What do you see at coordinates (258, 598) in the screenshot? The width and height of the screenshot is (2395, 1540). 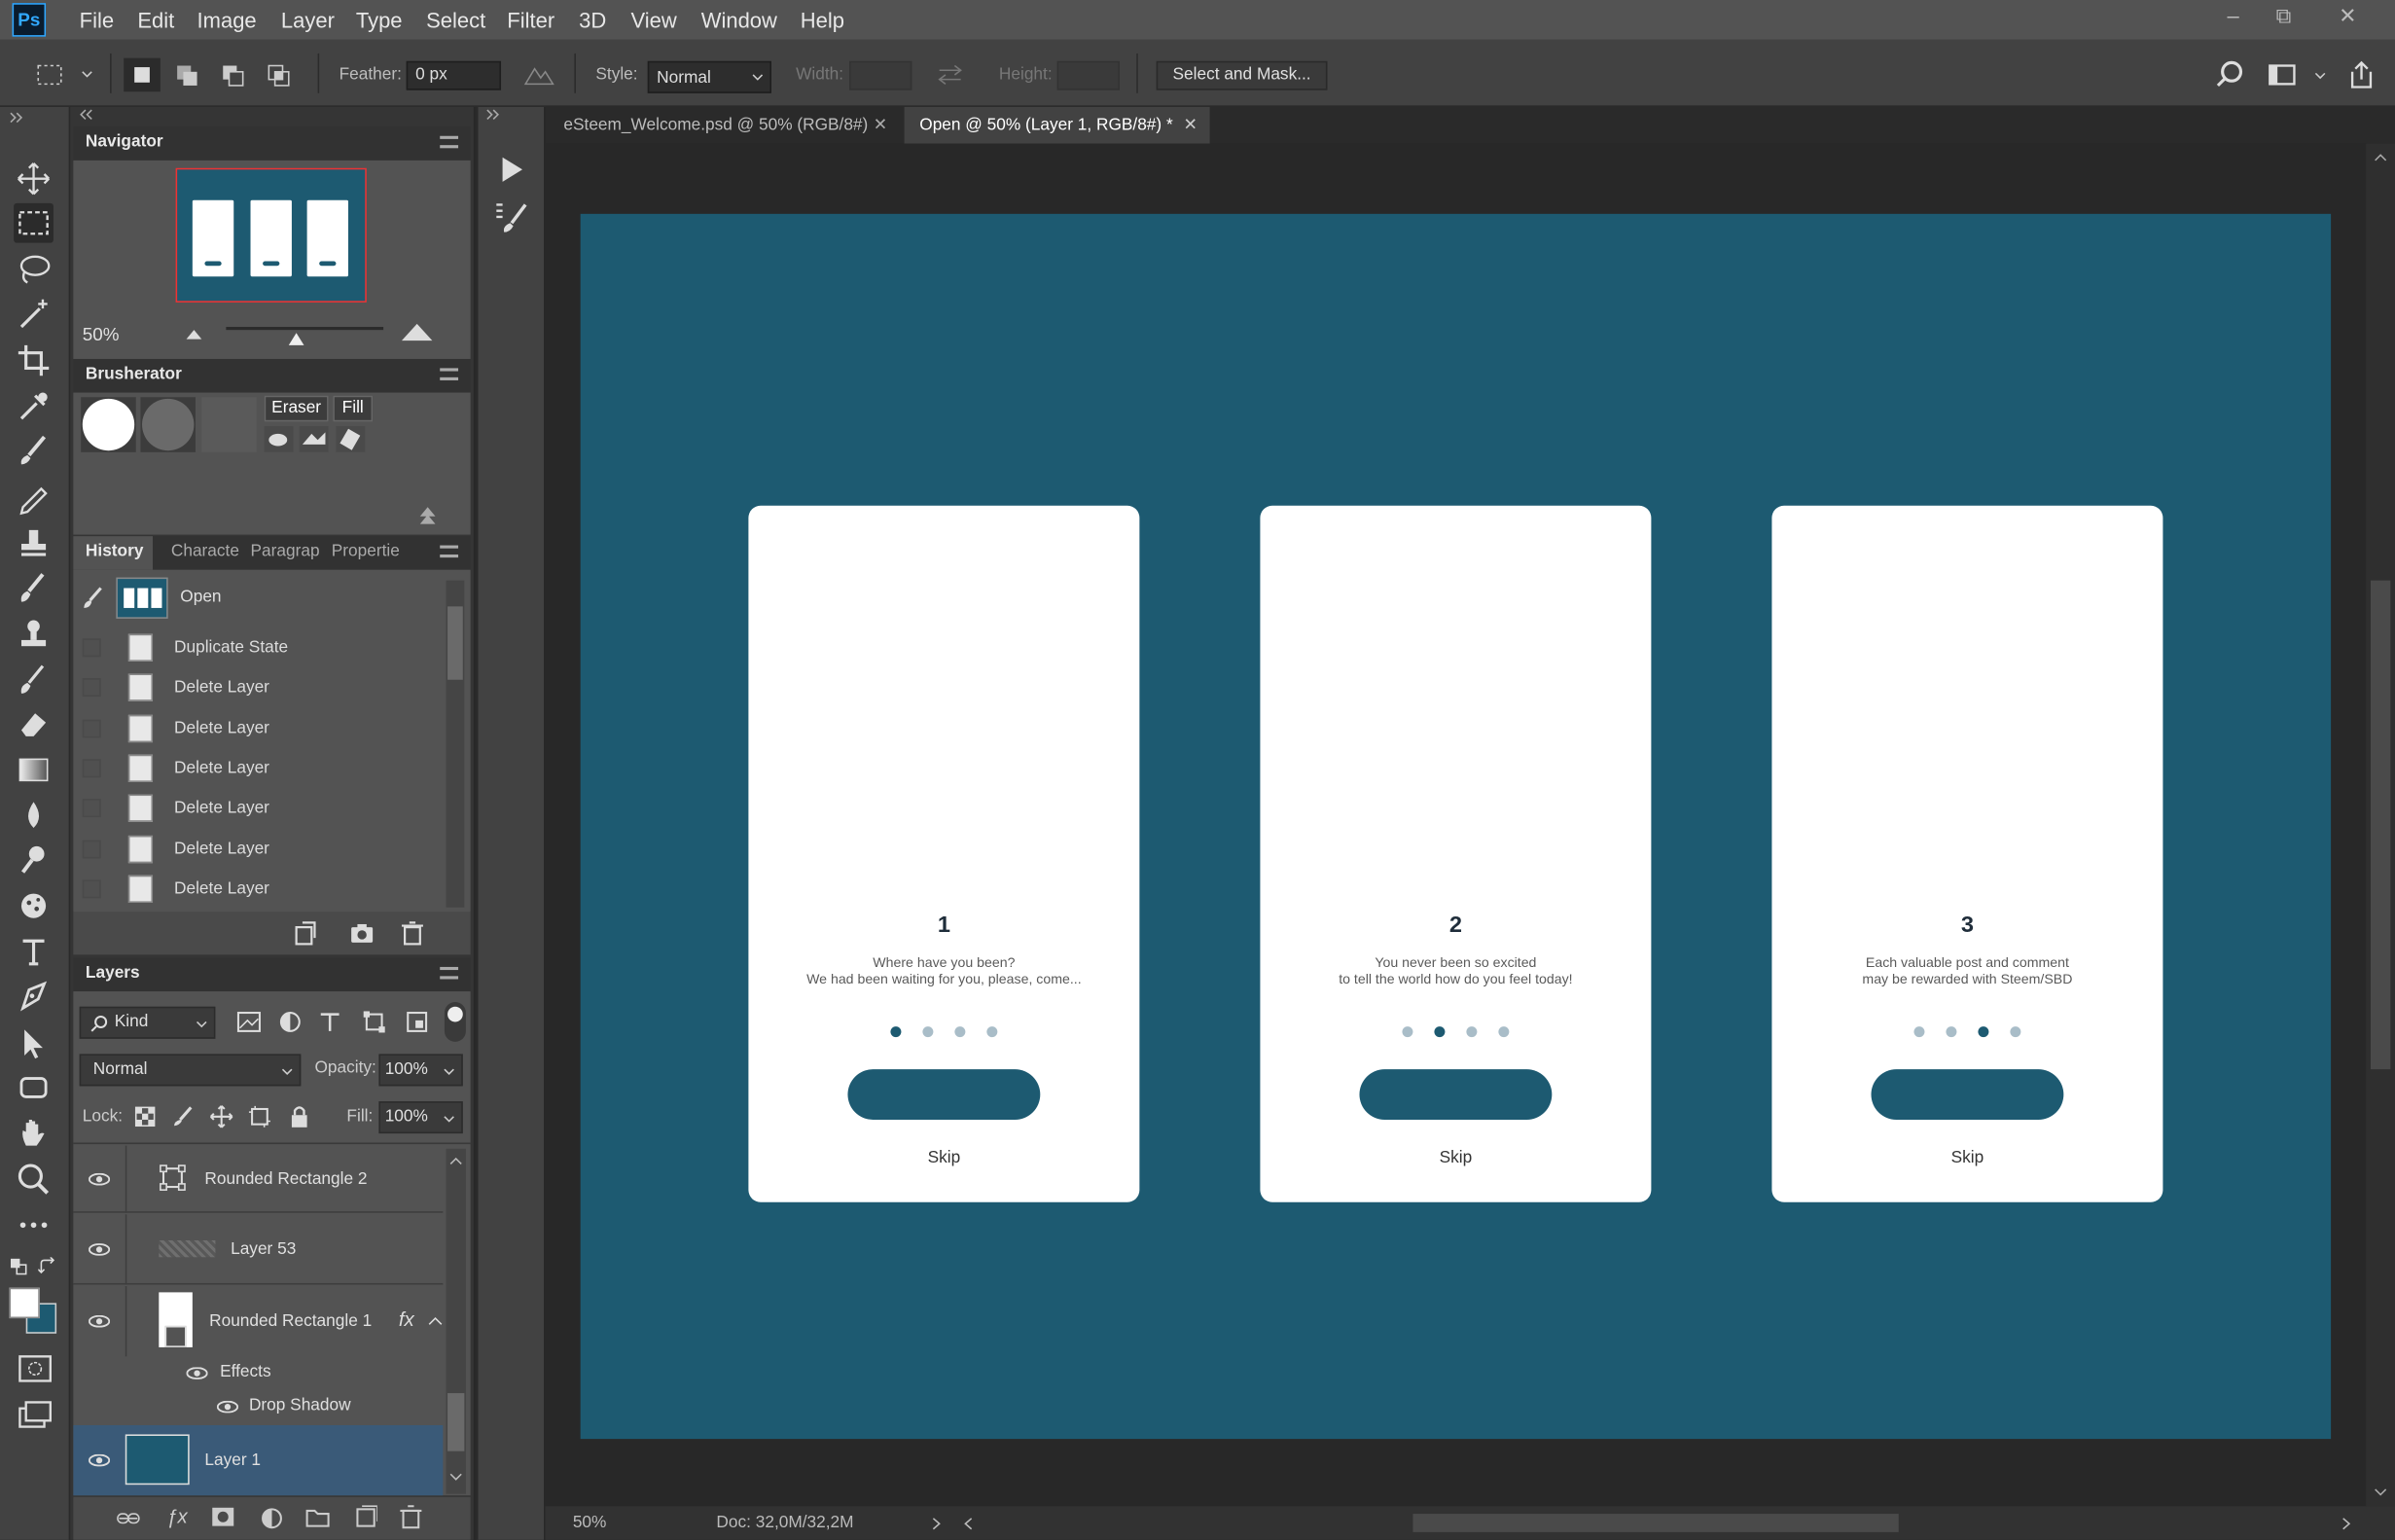 I see `history-snapshot-row: Open` at bounding box center [258, 598].